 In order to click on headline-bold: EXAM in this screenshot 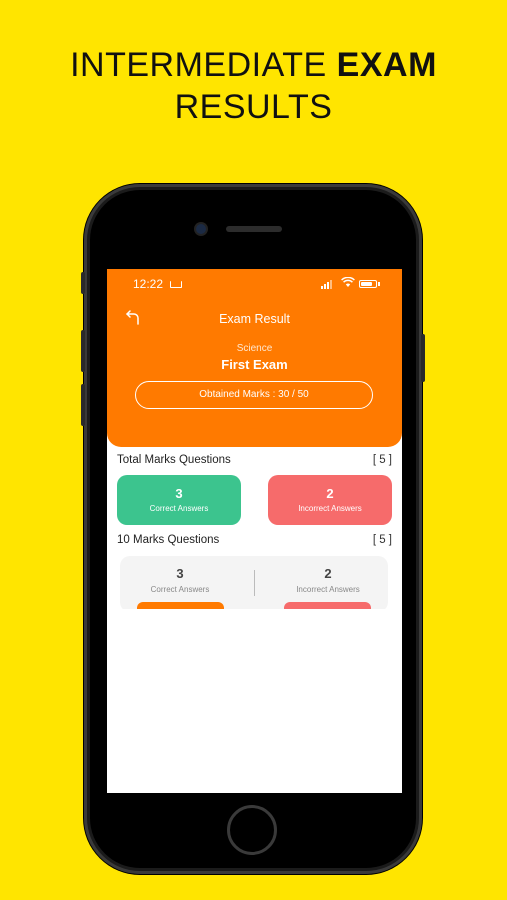, I will do `click(386, 65)`.